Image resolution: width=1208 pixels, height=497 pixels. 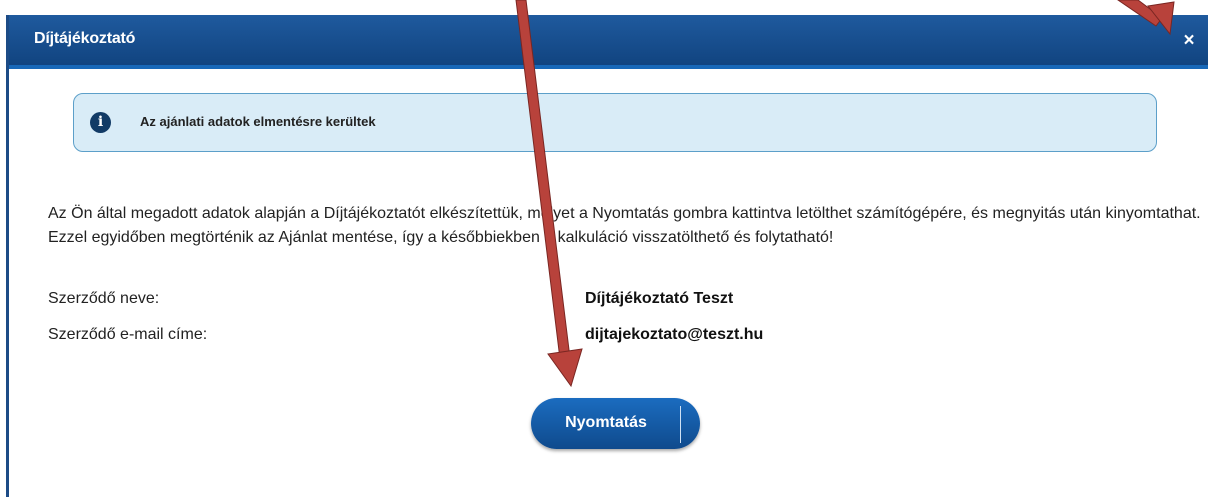 I want to click on contractor-email-value: dijtajekoztato@teszt.hu, so click(x=674, y=334).